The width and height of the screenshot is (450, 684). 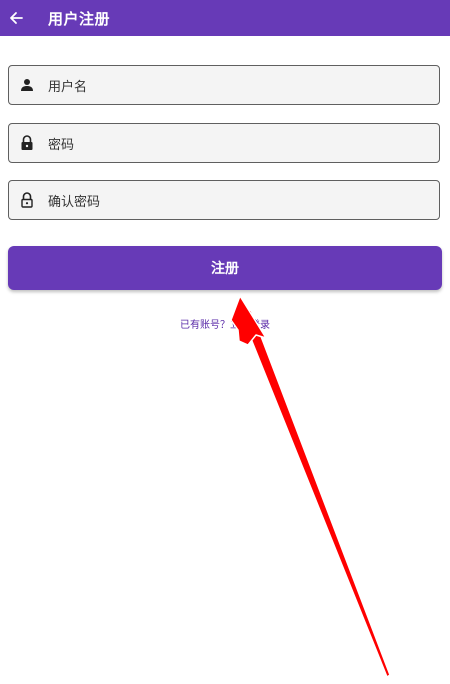 I want to click on back-button, so click(x=17, y=18).